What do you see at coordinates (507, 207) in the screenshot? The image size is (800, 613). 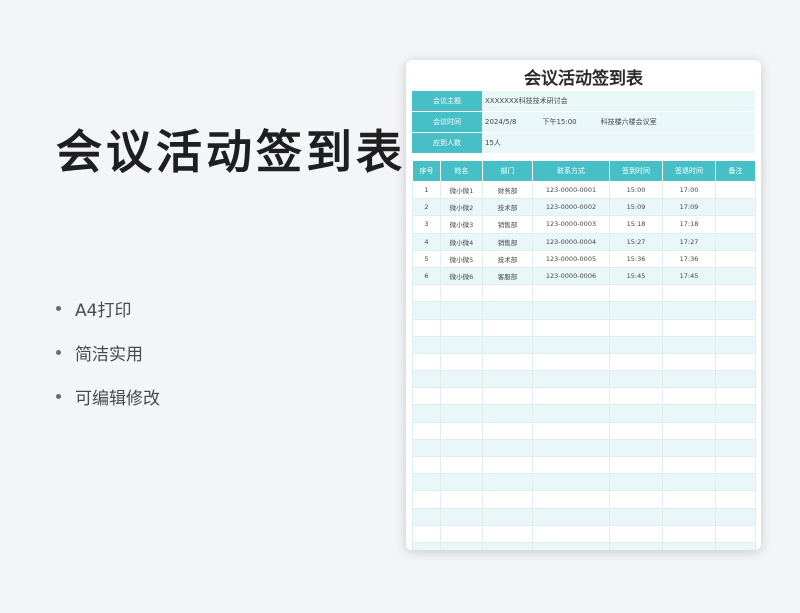 I see `table-cell: 技术部` at bounding box center [507, 207].